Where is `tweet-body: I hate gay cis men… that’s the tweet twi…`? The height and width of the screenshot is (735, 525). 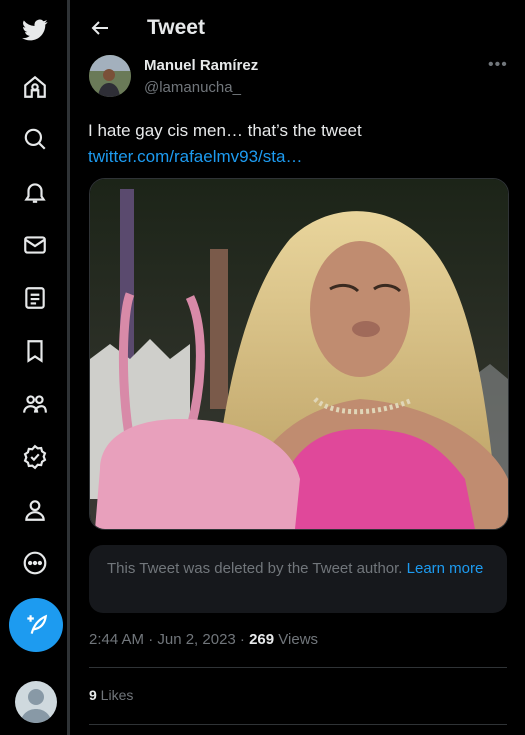 tweet-body: I hate gay cis men… that’s the tweet twi… is located at coordinates (298, 144).